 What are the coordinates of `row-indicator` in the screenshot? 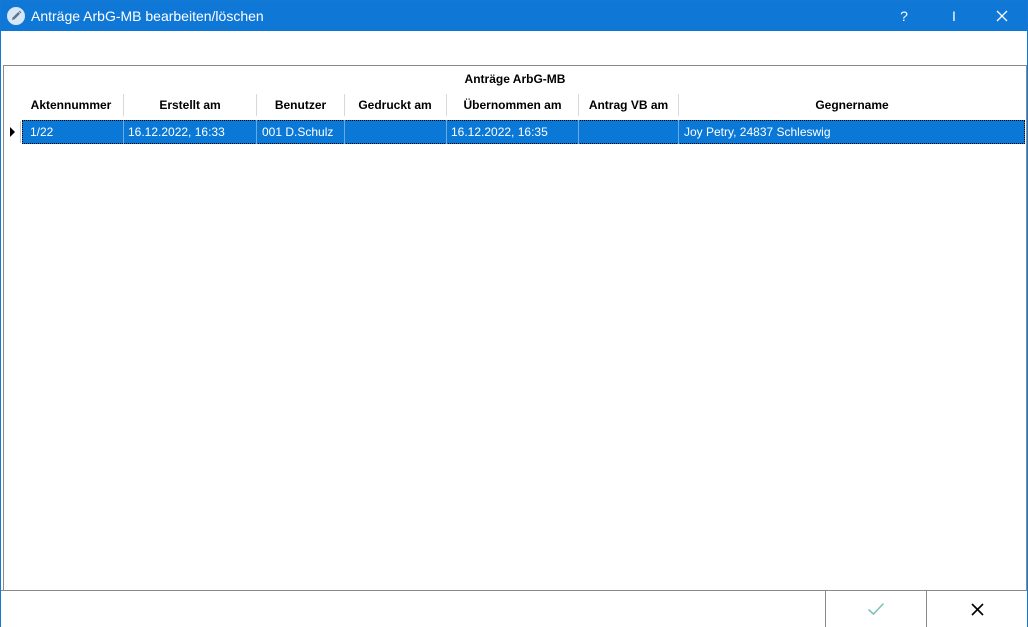 It's located at (12, 132).